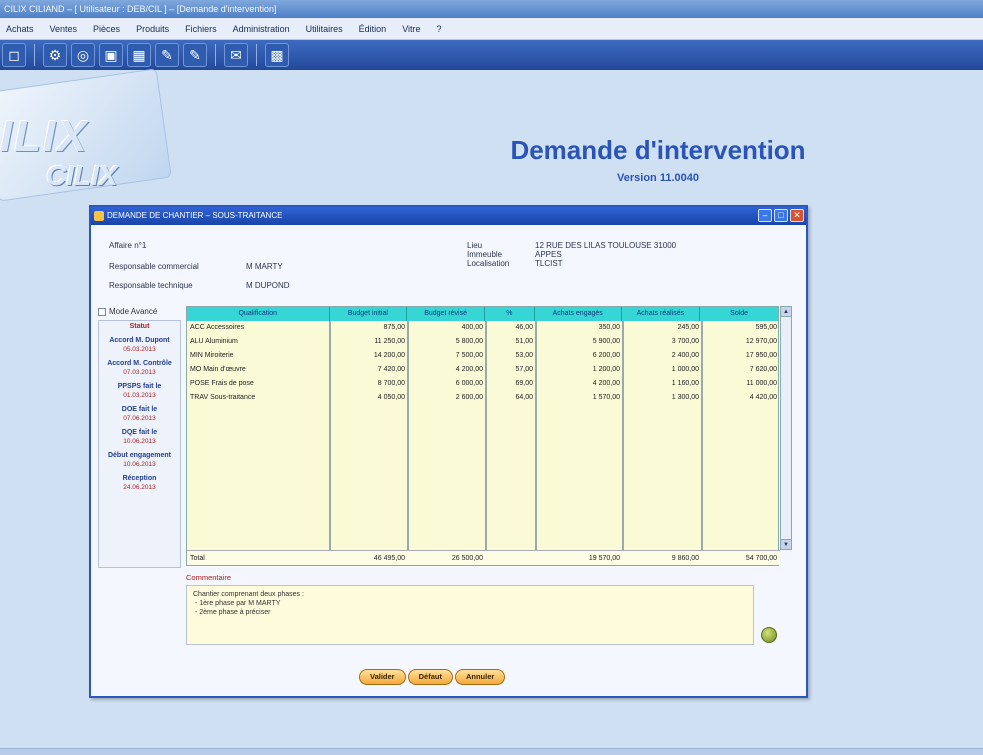 The width and height of the screenshot is (983, 755). What do you see at coordinates (151, 285) in the screenshot?
I see `resp-technique-label: Responsable technique` at bounding box center [151, 285].